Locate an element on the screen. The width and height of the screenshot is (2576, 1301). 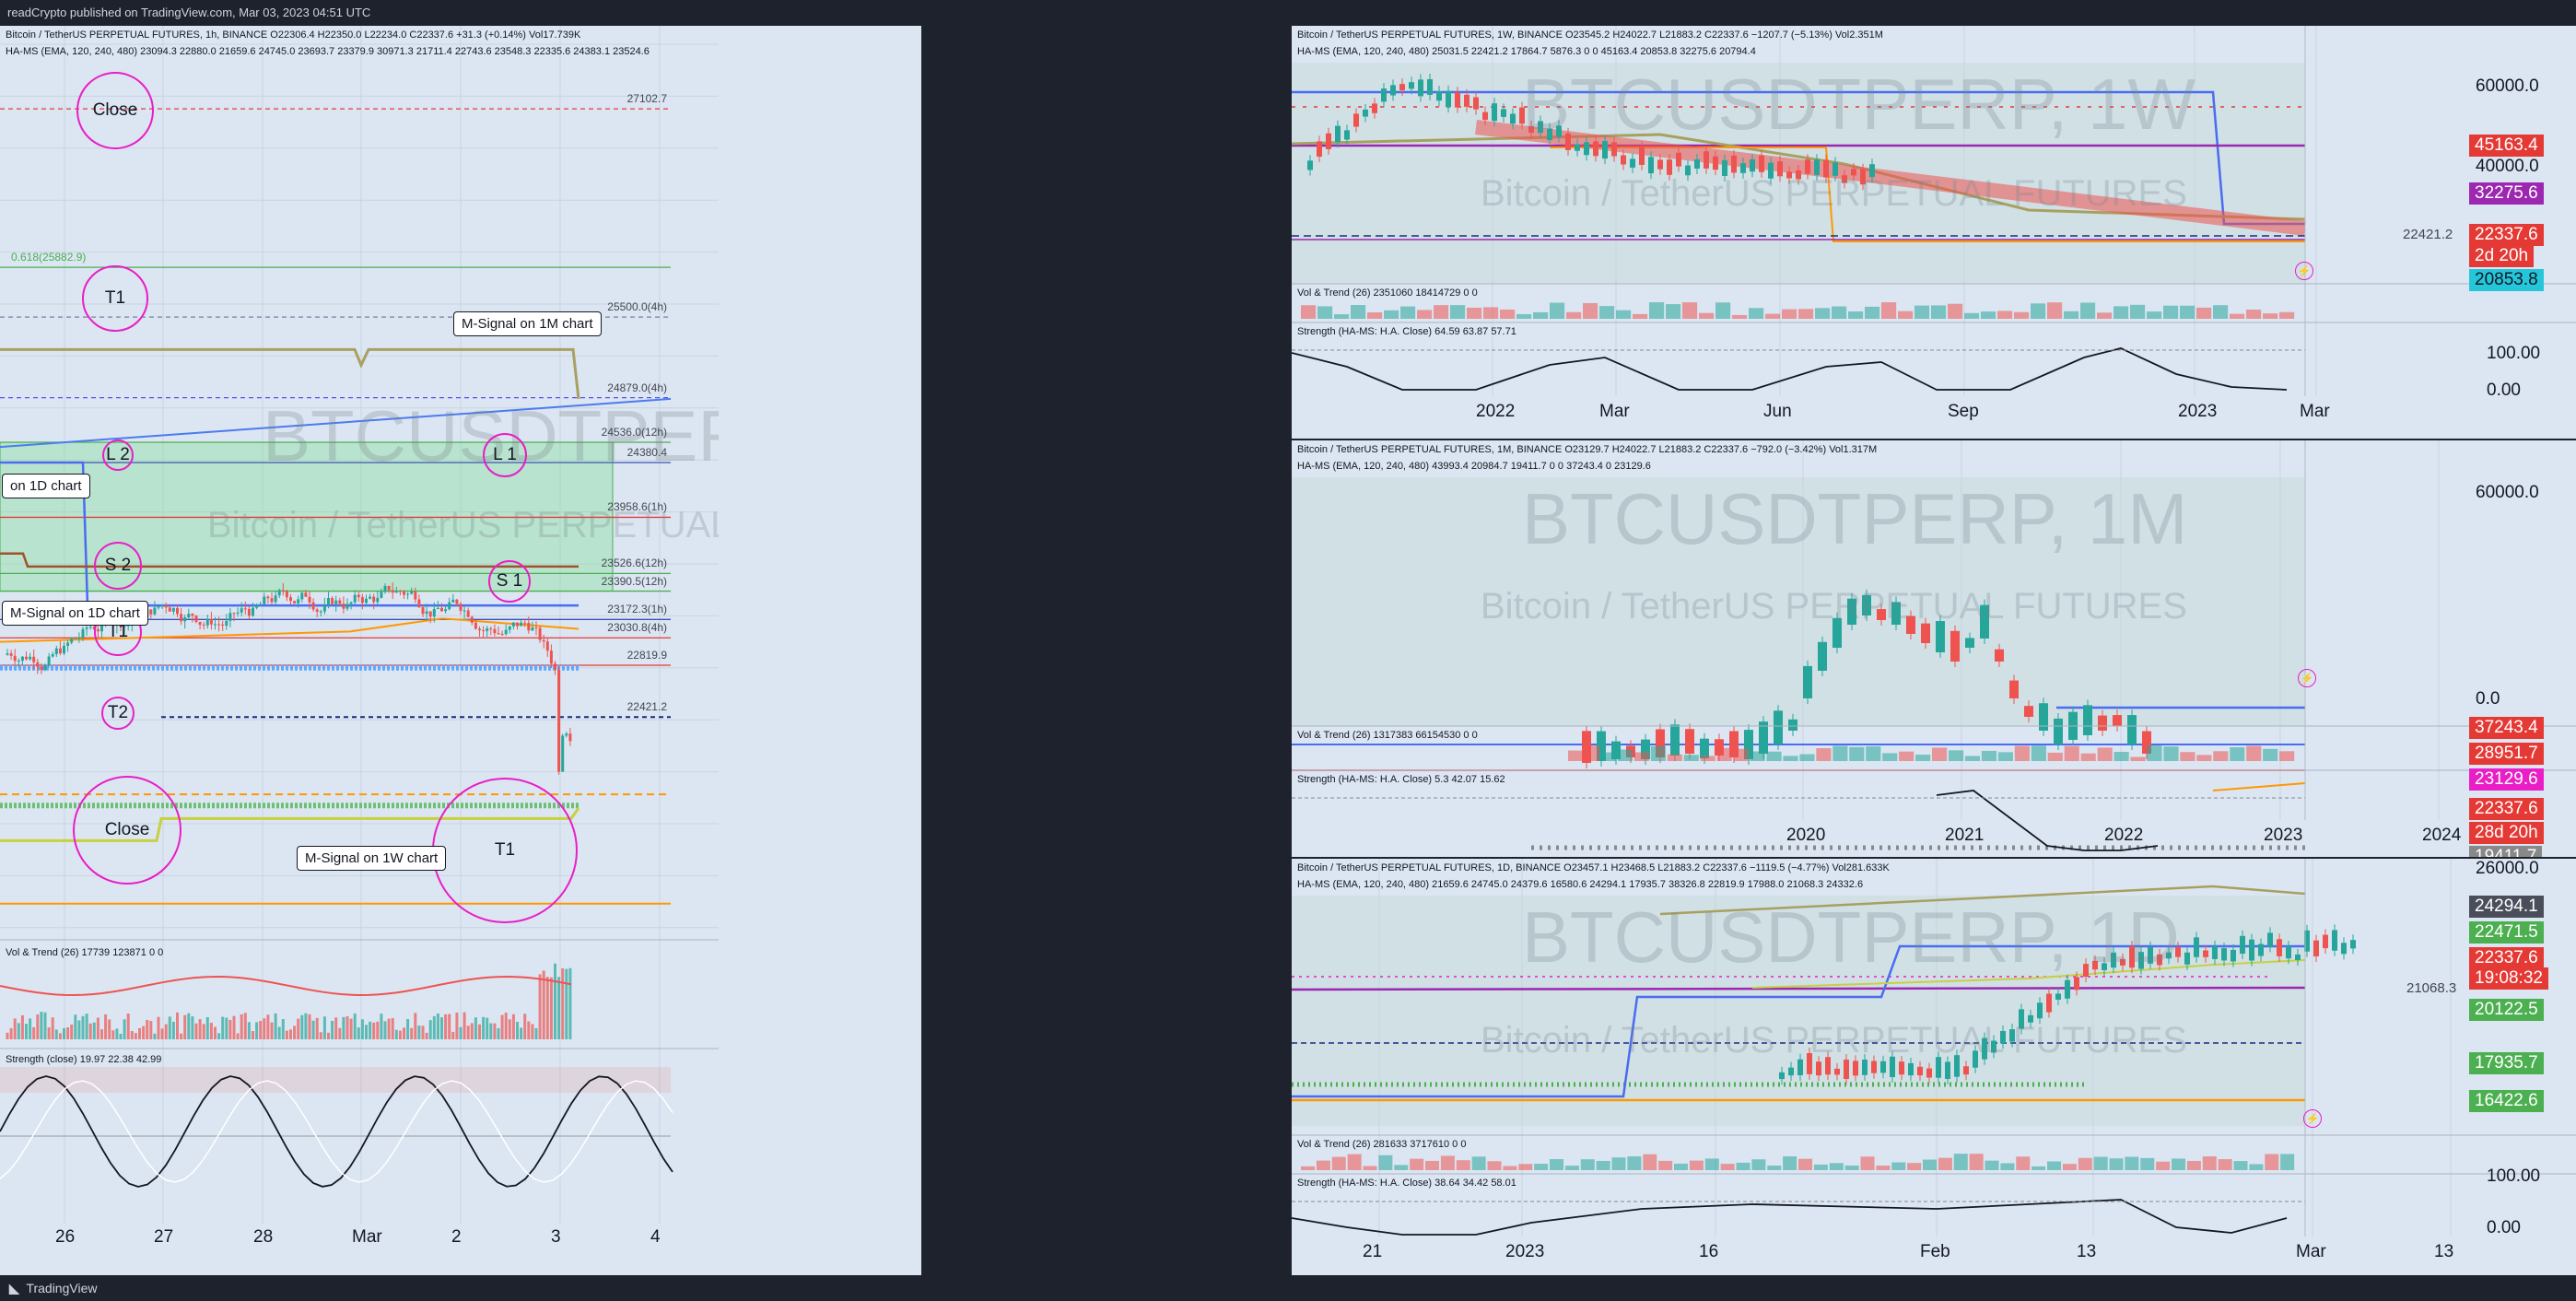
main-callout-1: on 1D chart is located at coordinates (46, 486).